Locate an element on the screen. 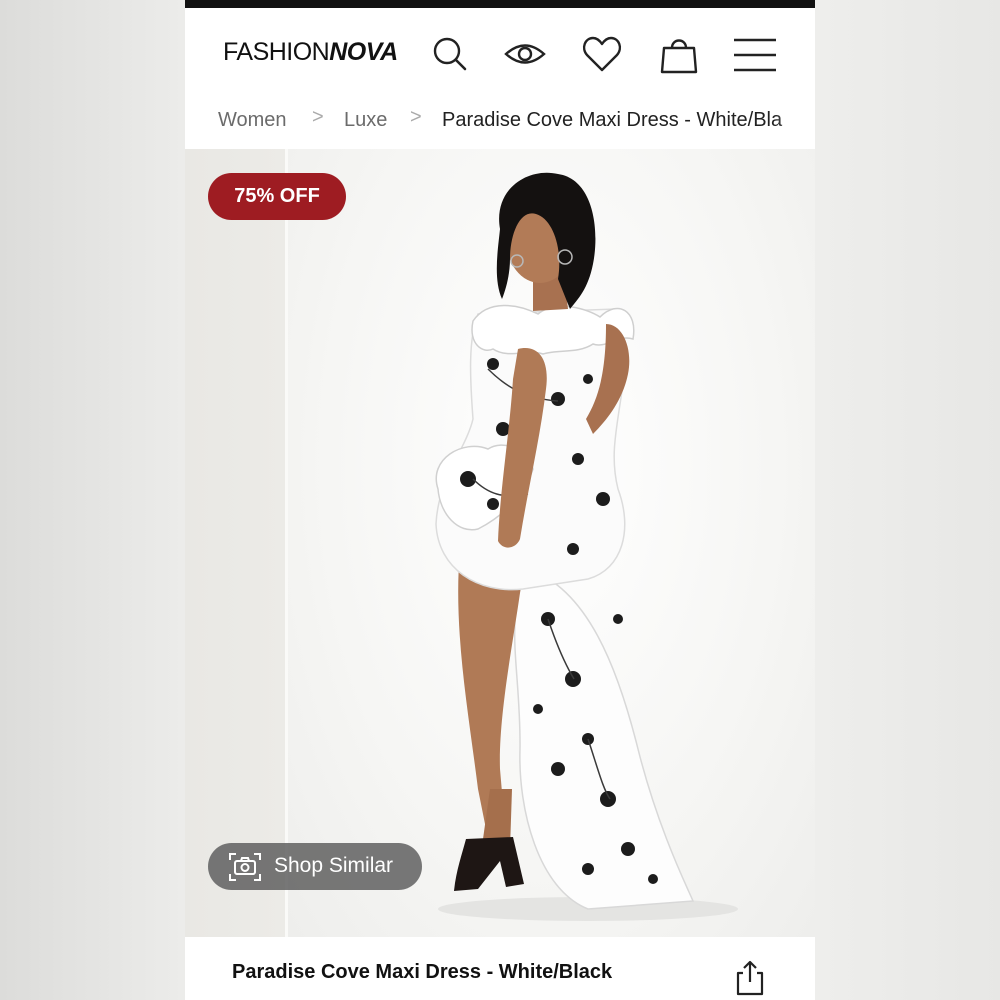 Image resolution: width=1000 pixels, height=1000 pixels. shopping-bag-icon is located at coordinates (679, 54).